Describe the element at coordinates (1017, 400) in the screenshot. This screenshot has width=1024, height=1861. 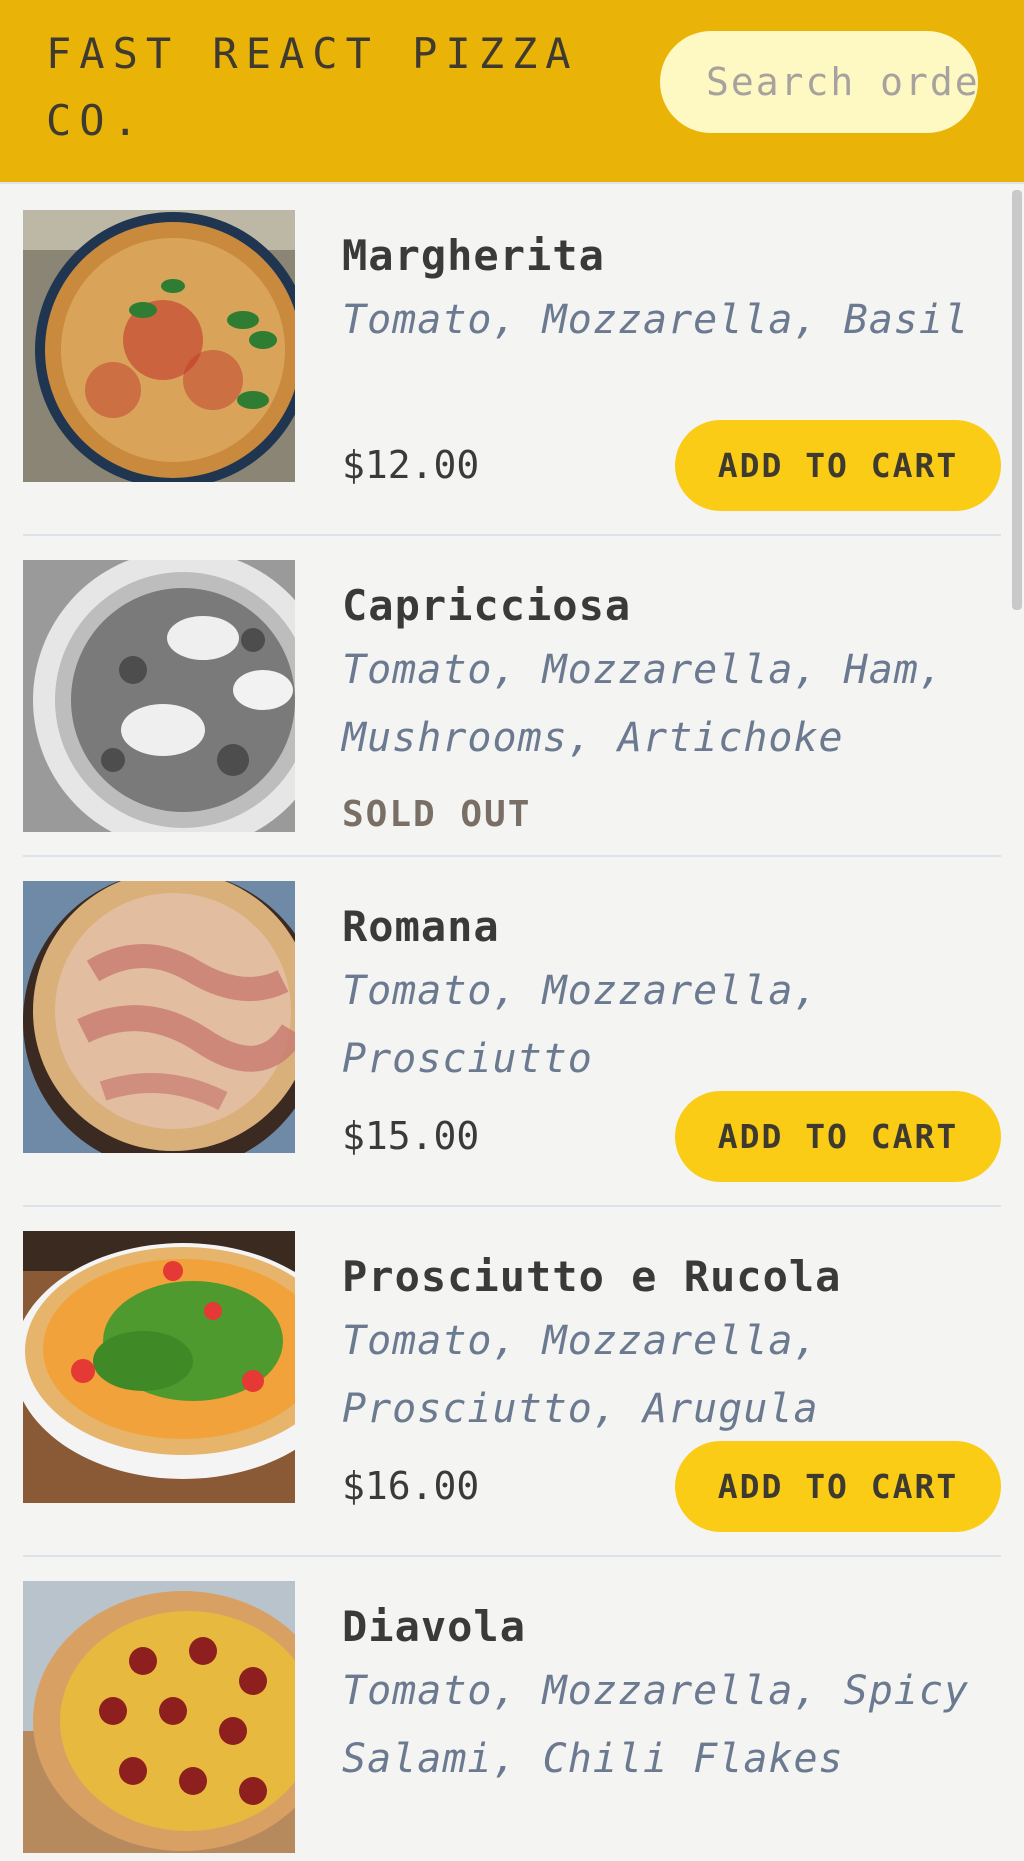
I see `scrollbar-thumb` at that location.